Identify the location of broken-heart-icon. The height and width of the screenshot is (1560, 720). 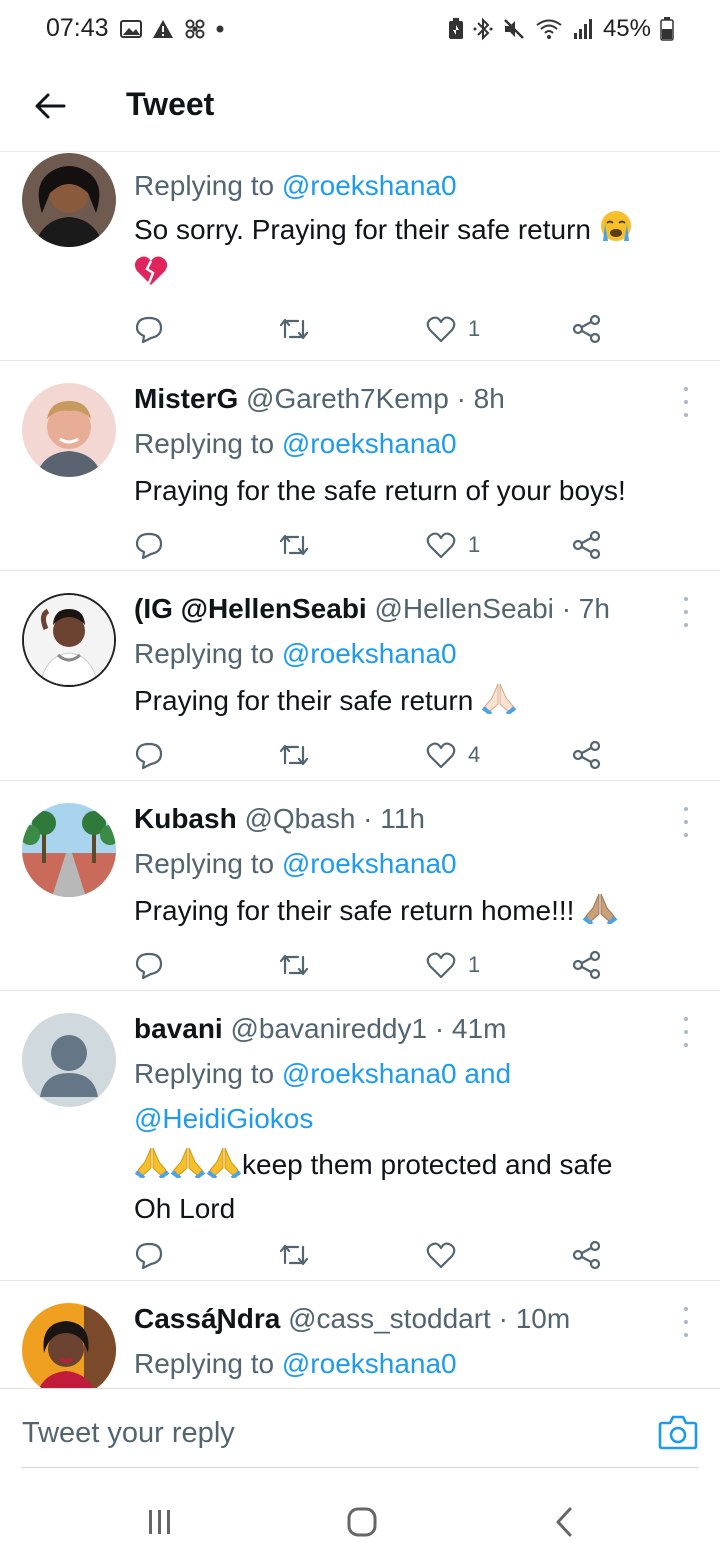
(151, 276).